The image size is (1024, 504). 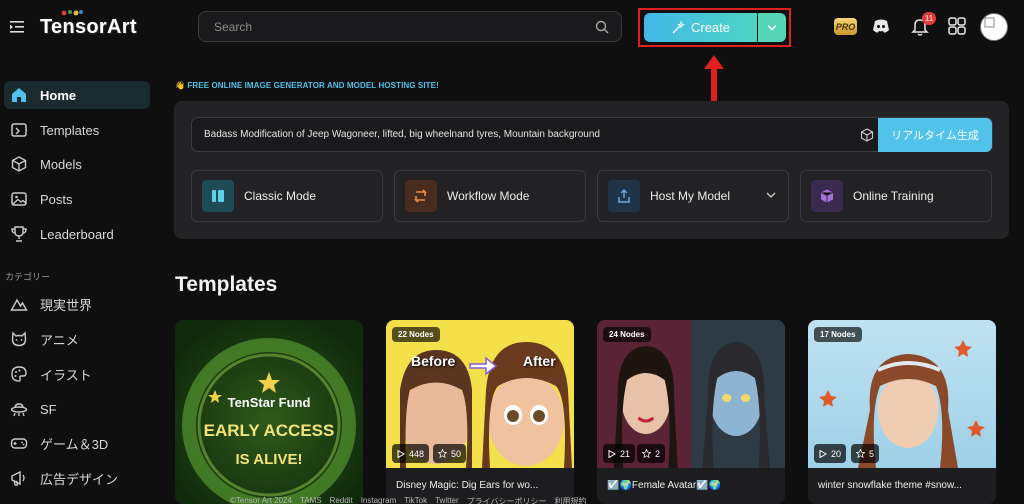 I want to click on pro-badge: PRO, so click(x=845, y=26).